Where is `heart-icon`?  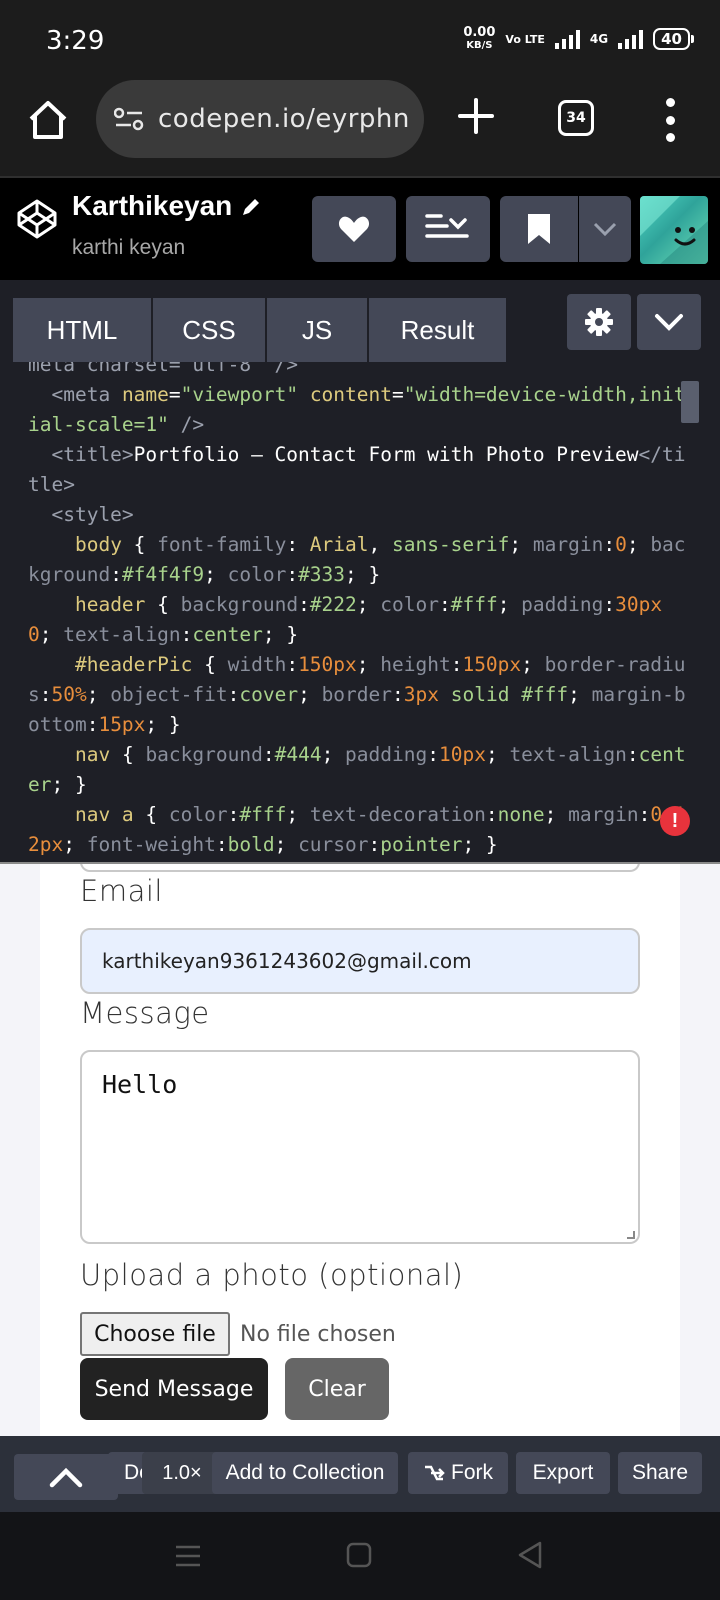 heart-icon is located at coordinates (354, 229).